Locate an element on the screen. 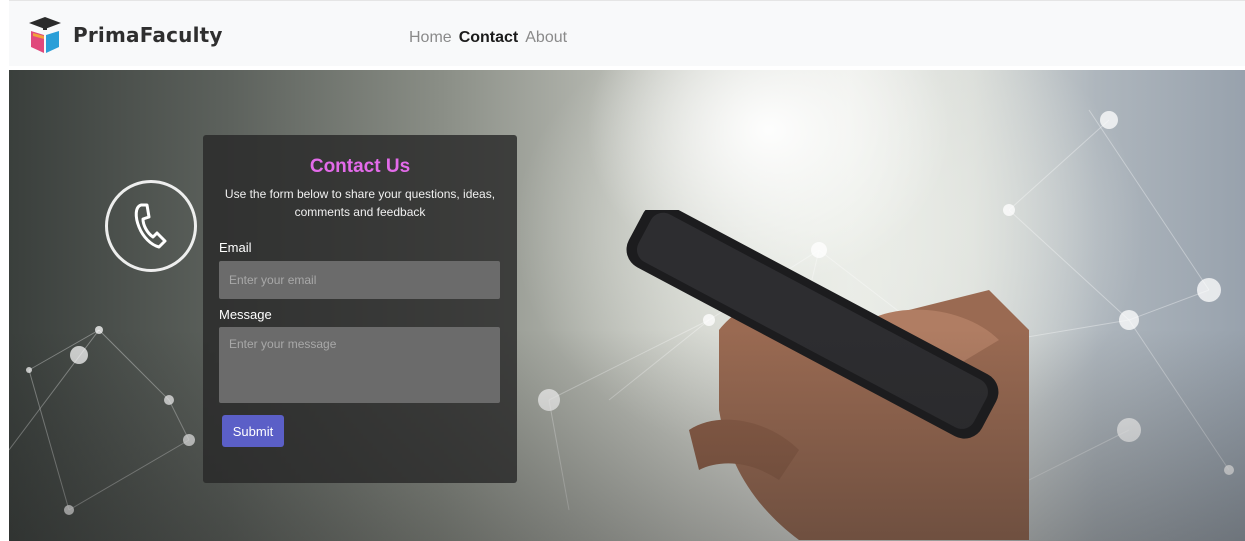  brand-name: PrimaFaculty is located at coordinates (148, 35).